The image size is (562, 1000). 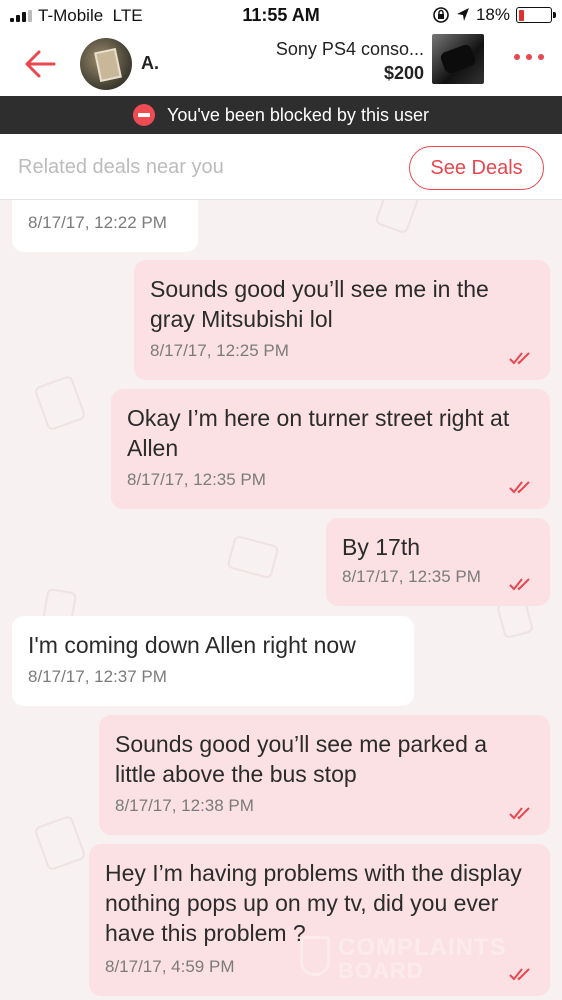 I want to click on status-right: 18%, so click(x=494, y=15).